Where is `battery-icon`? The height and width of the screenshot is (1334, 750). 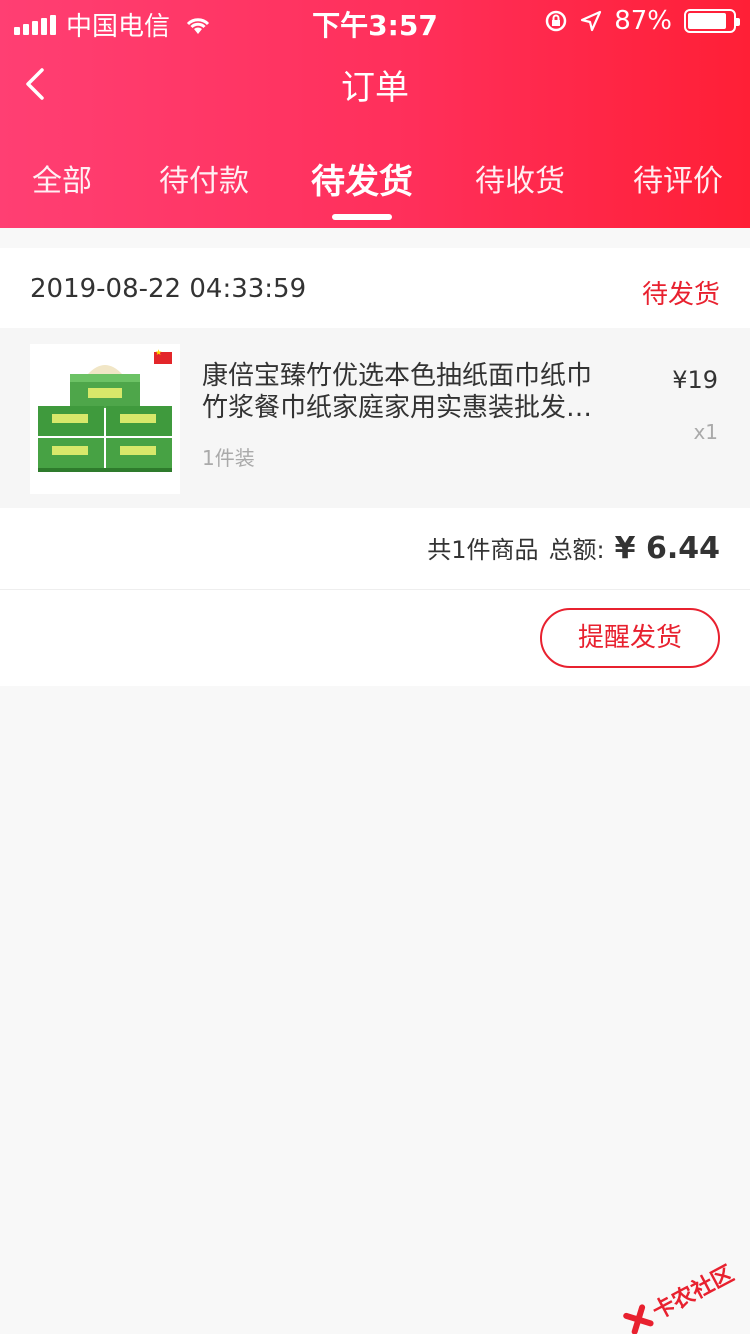 battery-icon is located at coordinates (712, 21).